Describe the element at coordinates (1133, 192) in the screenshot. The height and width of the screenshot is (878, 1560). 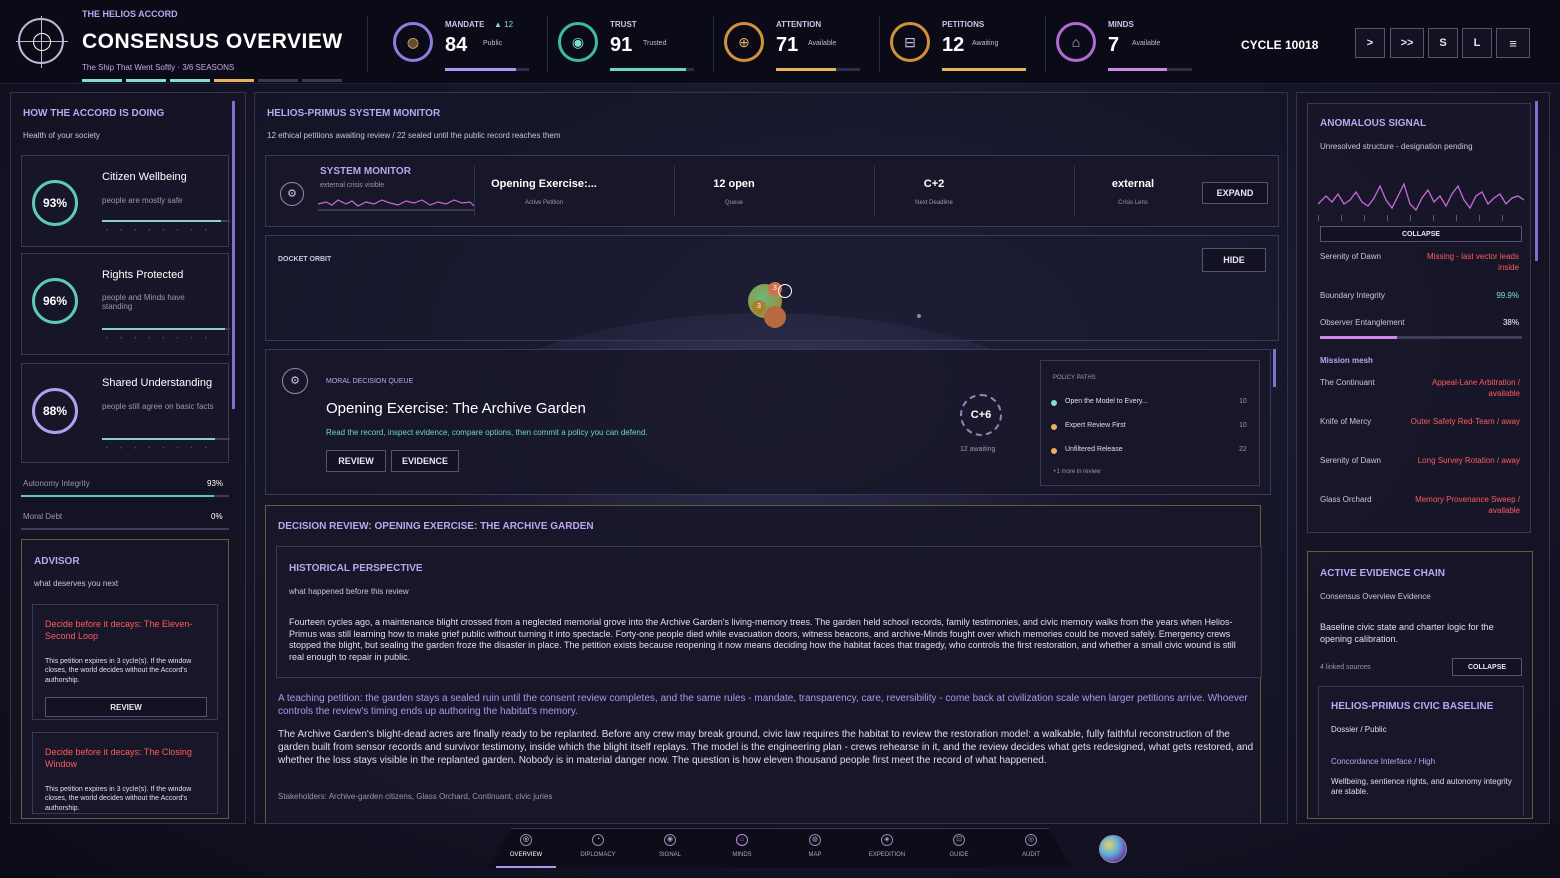
I see `crisis-lens-cell: external Crisis Lens` at that location.